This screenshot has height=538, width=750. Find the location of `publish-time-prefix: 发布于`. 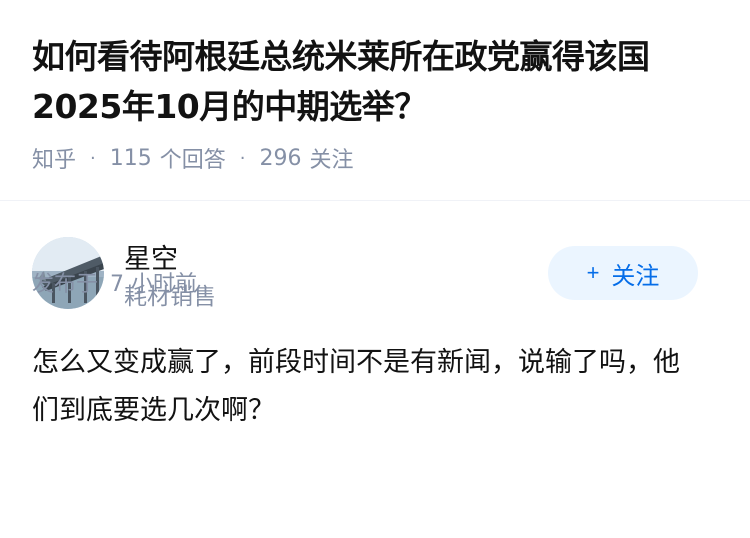

publish-time-prefix: 发布于 is located at coordinates (65, 284).